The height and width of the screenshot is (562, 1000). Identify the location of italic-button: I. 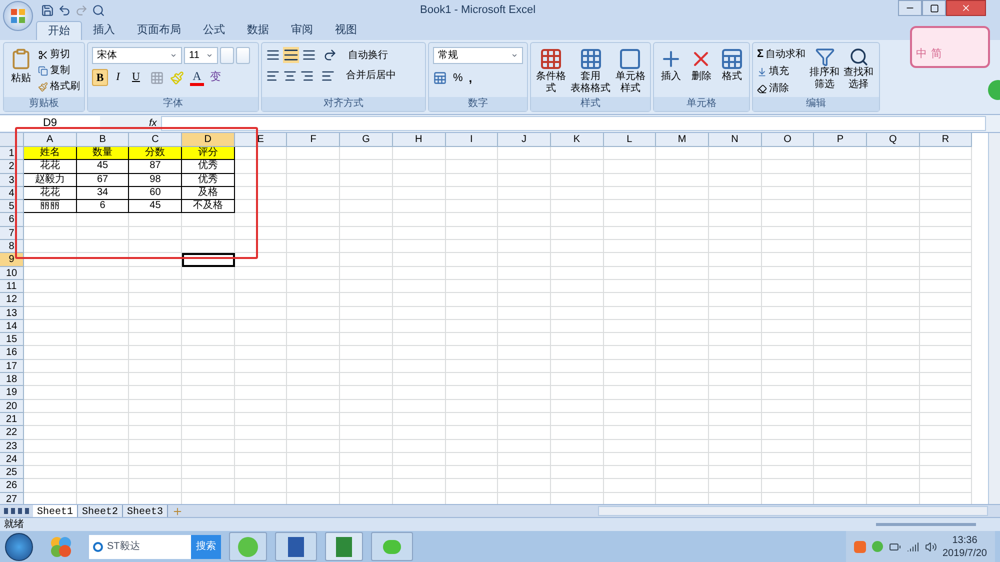
(118, 77).